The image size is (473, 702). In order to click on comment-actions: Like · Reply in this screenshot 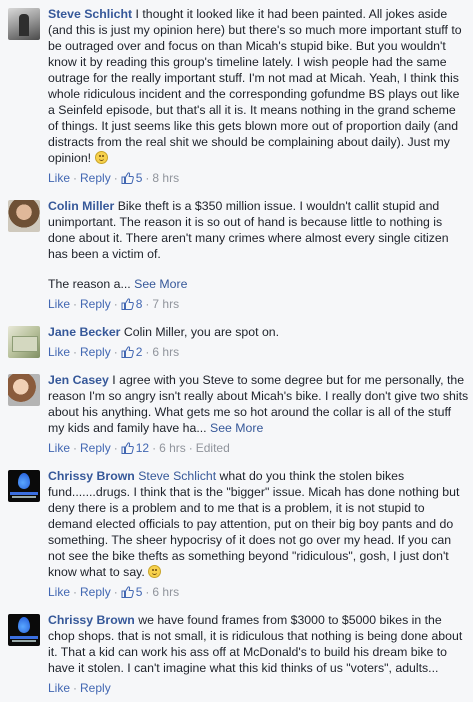, I will do `click(79, 688)`.